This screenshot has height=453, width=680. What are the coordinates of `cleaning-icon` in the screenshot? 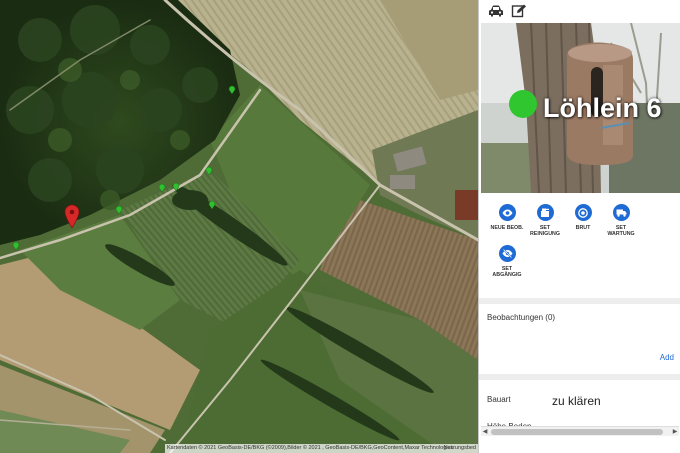 It's located at (545, 212).